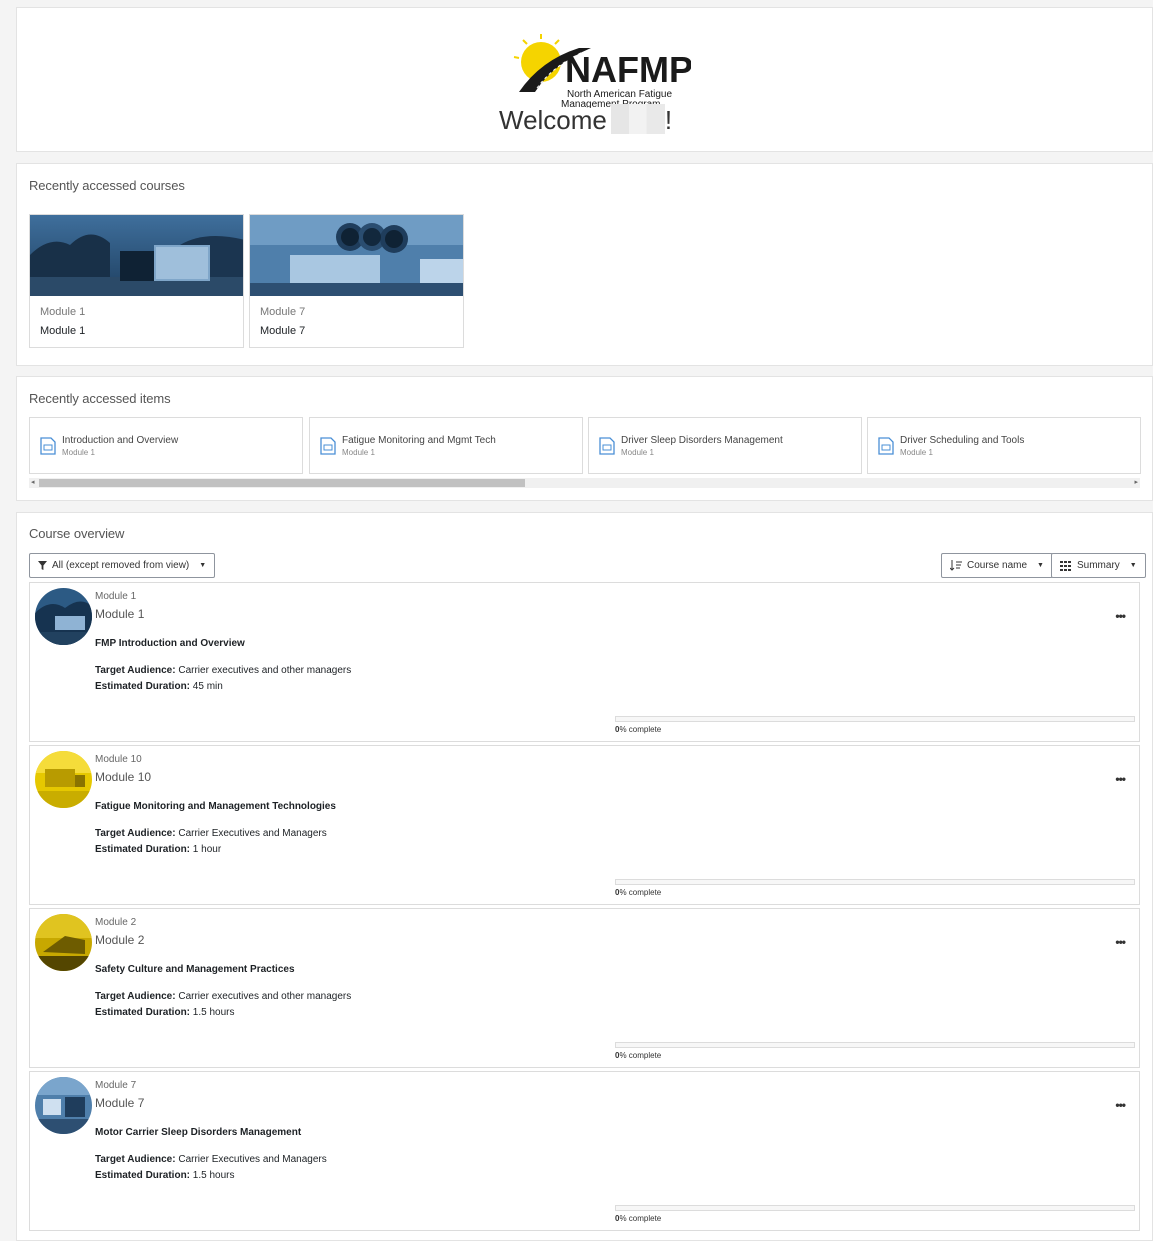 This screenshot has width=1153, height=1241. I want to click on section-title: Recently accessed items, so click(100, 398).